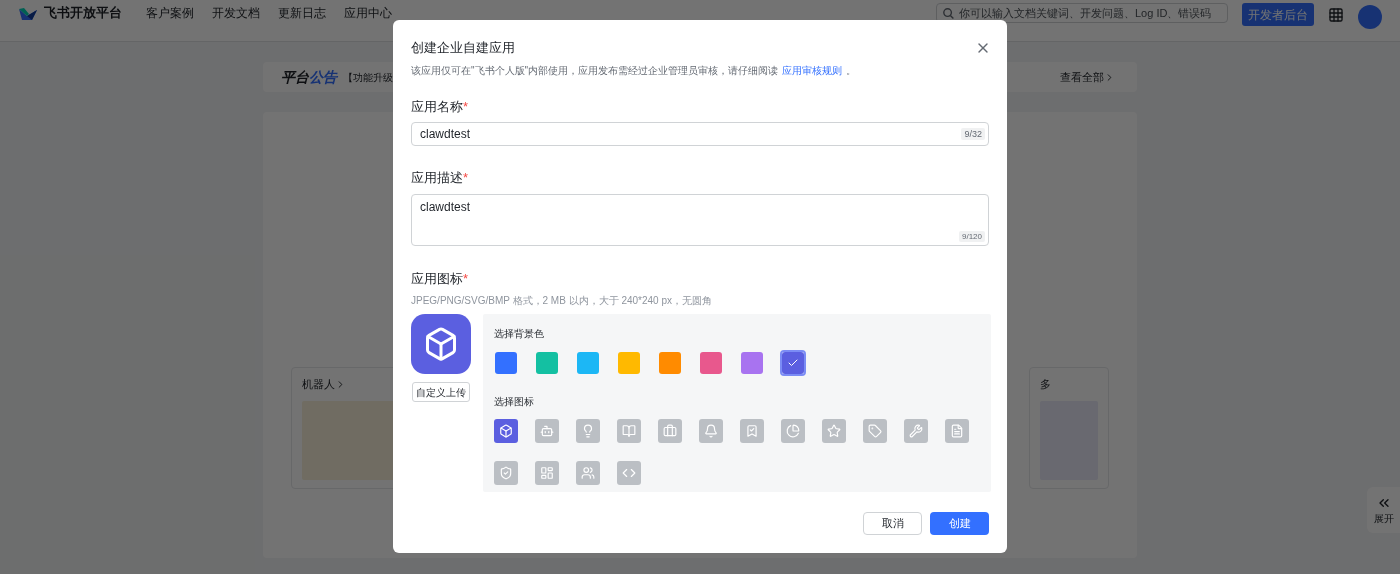 The image size is (1400, 574). I want to click on logo-icon, so click(28, 14).